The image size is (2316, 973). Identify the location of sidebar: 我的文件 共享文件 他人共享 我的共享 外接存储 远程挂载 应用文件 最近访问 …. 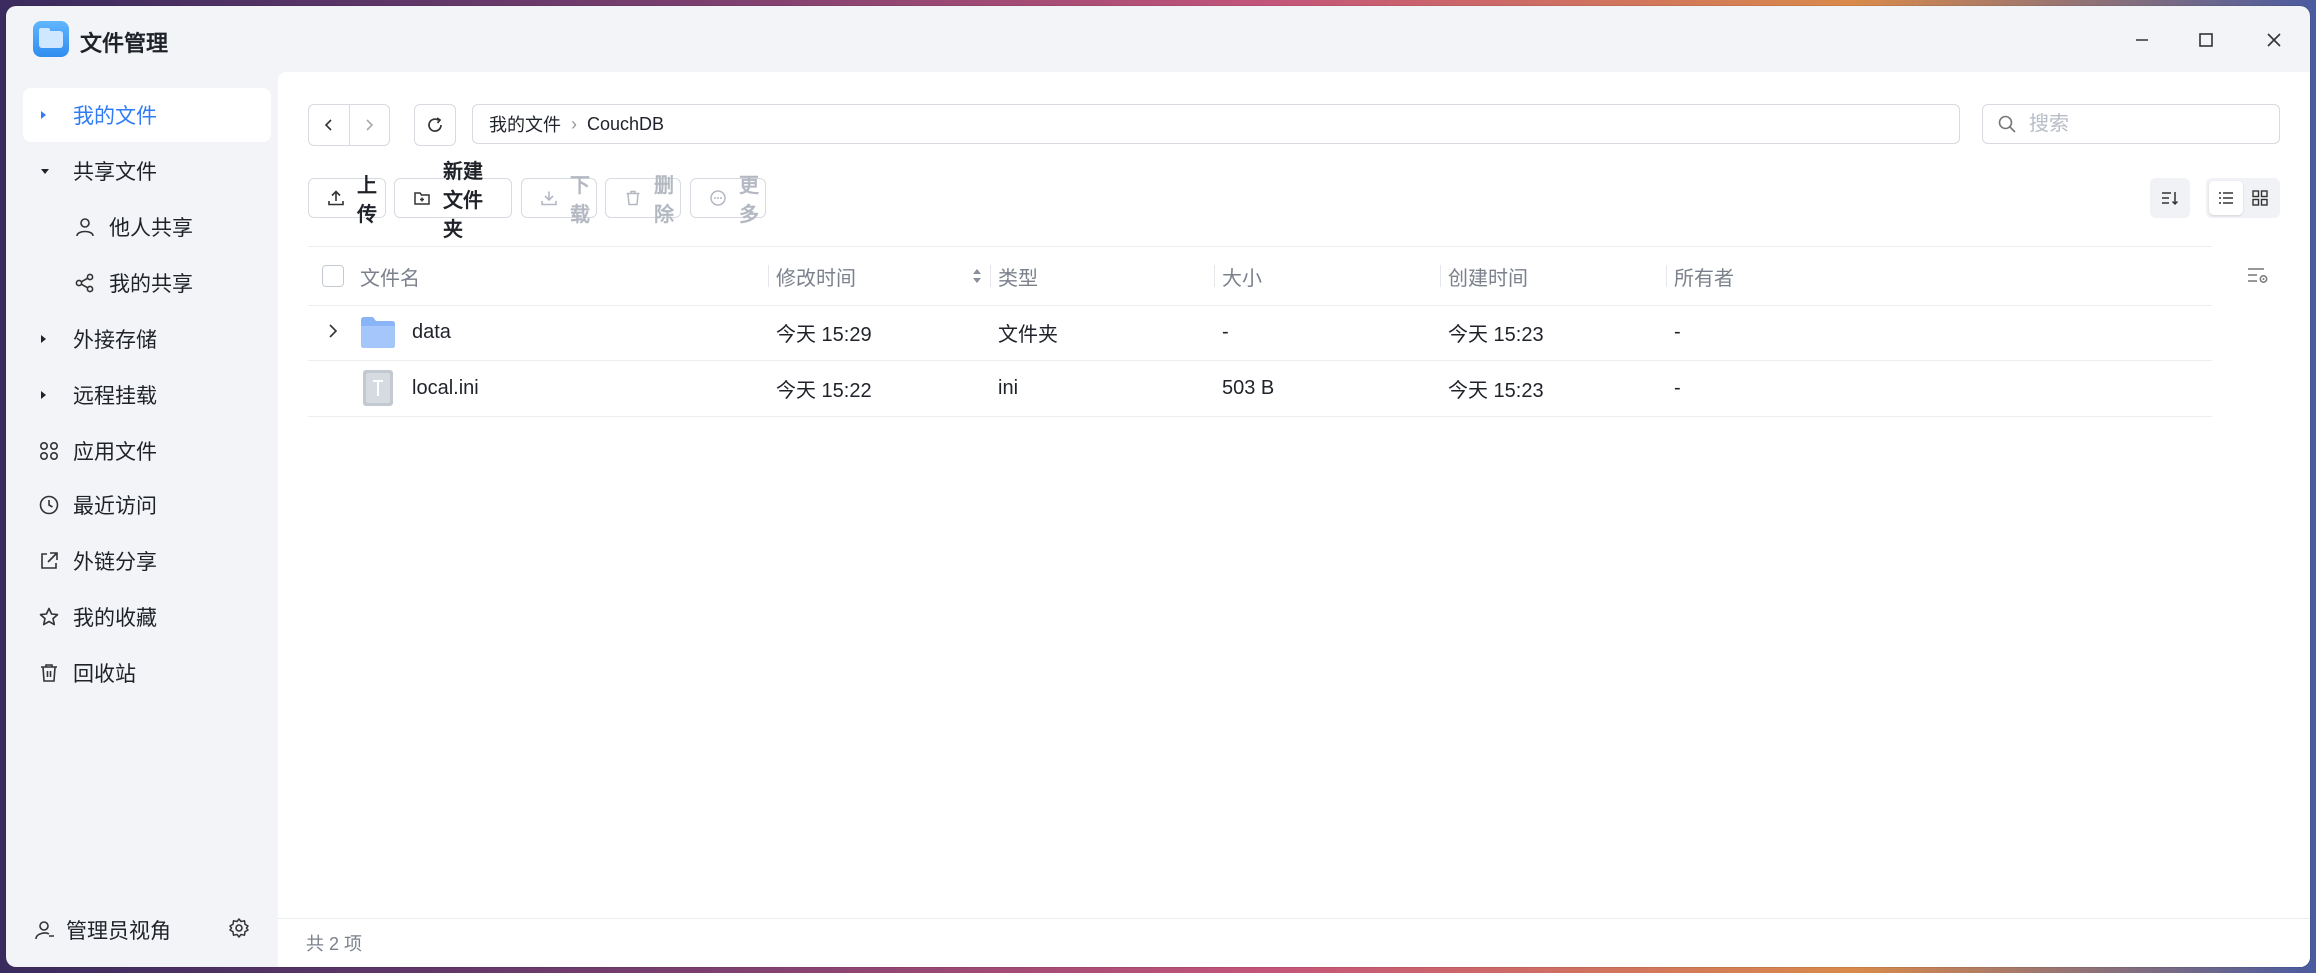
(142, 519).